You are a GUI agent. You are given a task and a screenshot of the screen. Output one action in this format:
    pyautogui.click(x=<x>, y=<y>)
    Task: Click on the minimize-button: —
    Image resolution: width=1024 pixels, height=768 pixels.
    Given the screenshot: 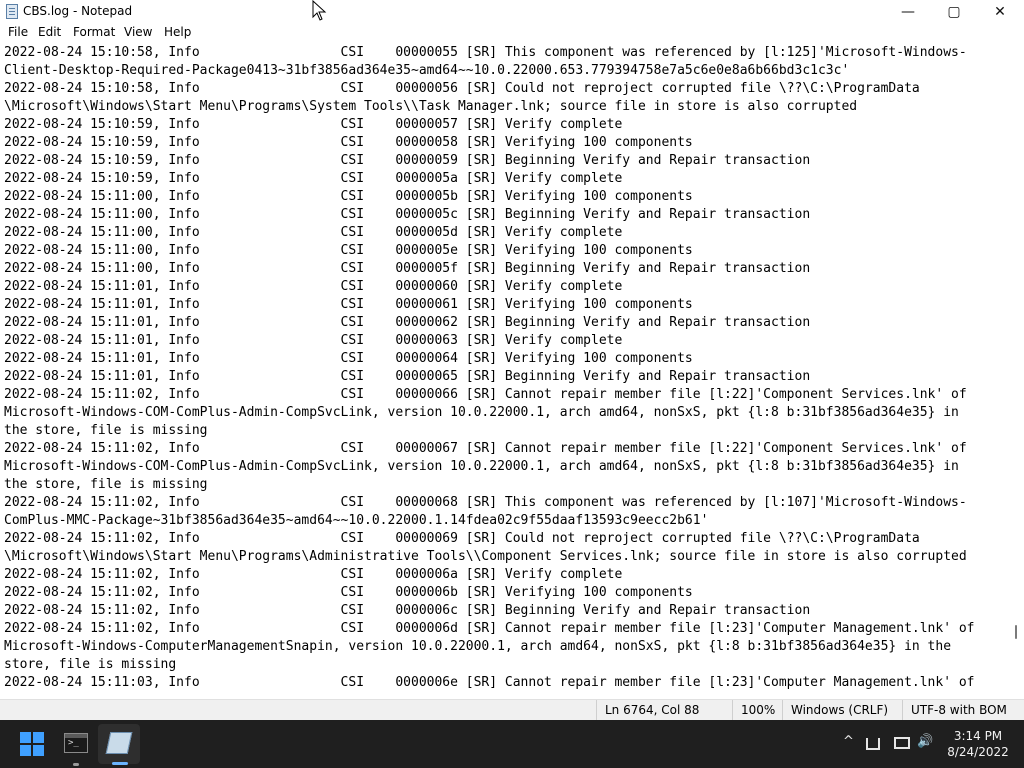 What is the action you would take?
    pyautogui.click(x=908, y=12)
    